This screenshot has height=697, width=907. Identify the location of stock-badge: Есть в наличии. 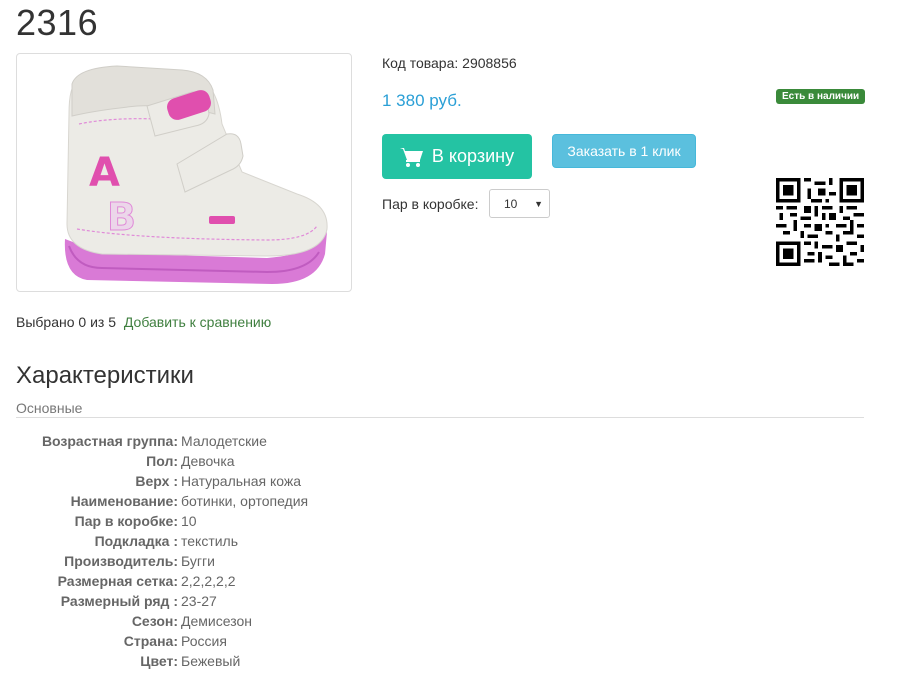
(821, 96).